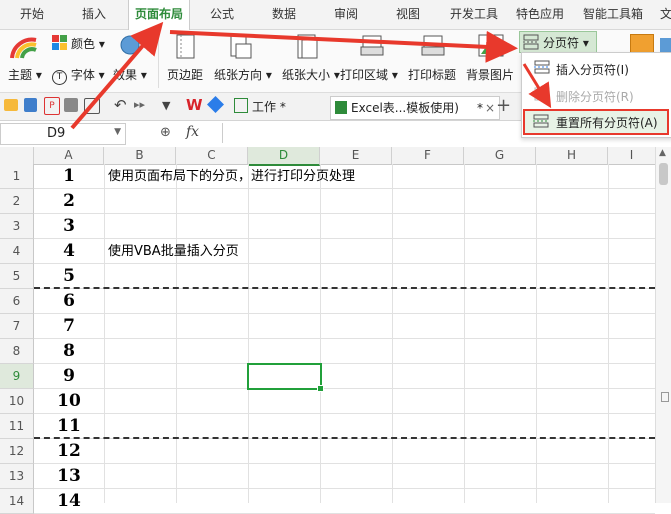 This screenshot has height=514, width=671. Describe the element at coordinates (320, 388) in the screenshot. I see `fill-handle` at that location.